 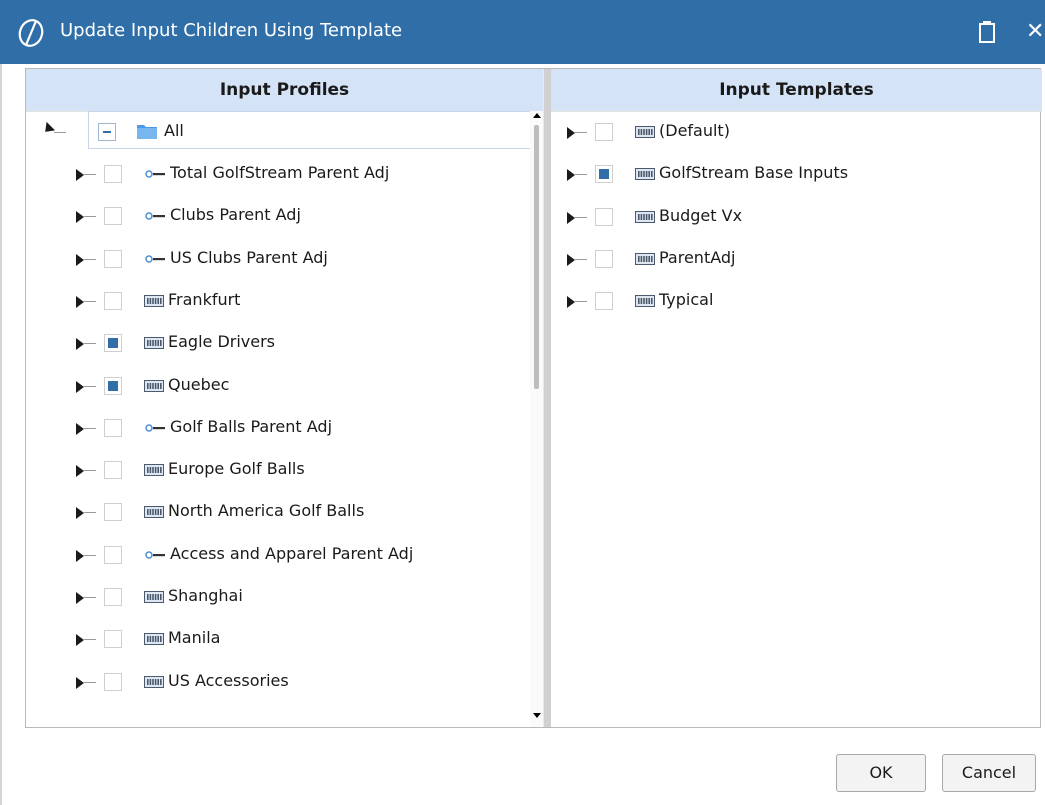 What do you see at coordinates (536, 257) in the screenshot?
I see `scroll-thumb` at bounding box center [536, 257].